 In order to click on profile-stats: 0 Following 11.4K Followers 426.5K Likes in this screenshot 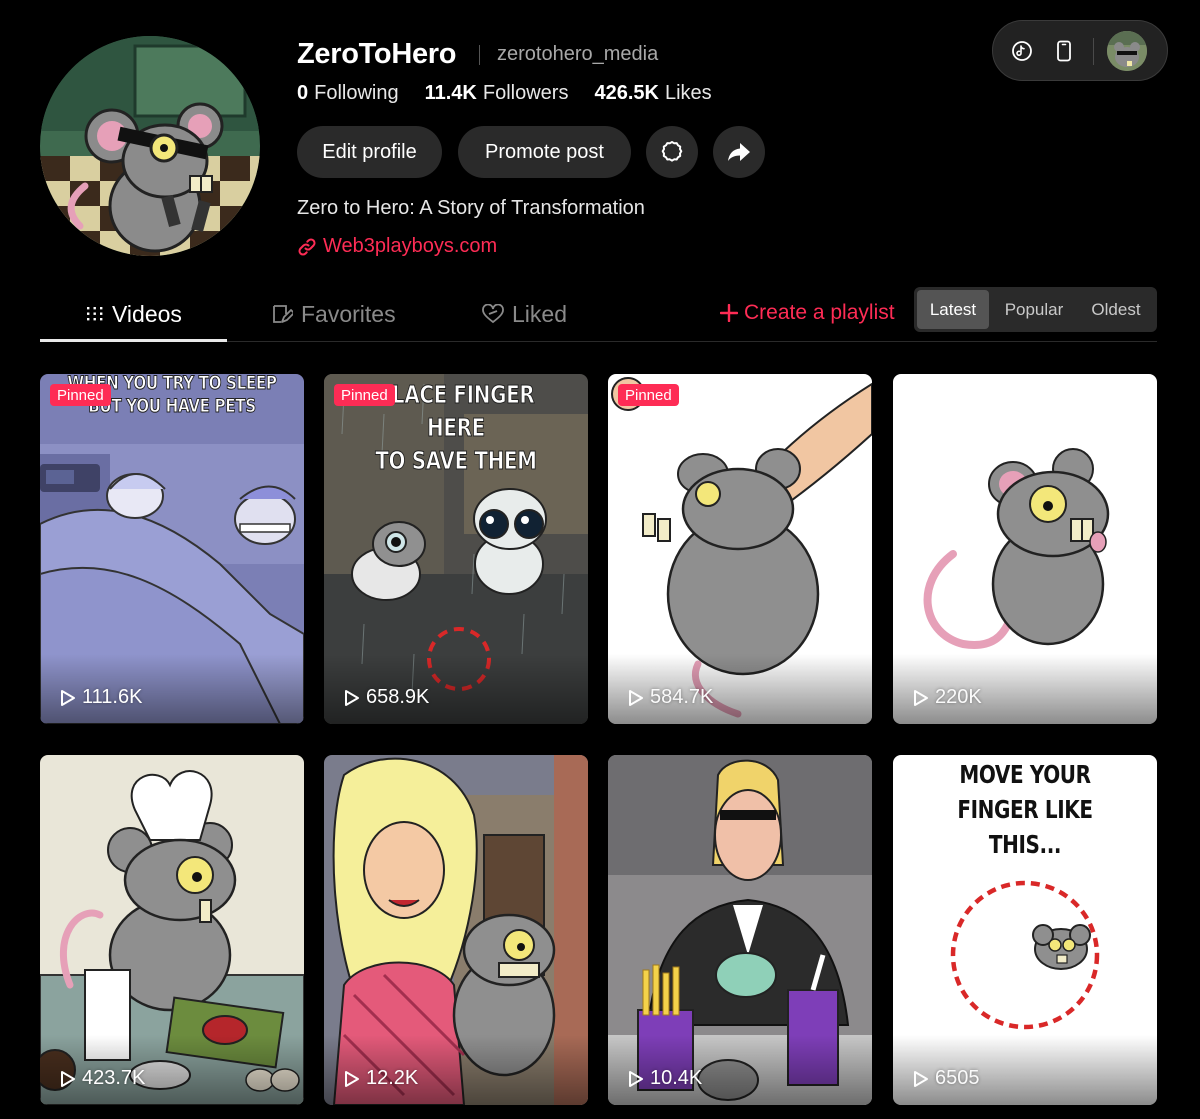, I will do `click(517, 93)`.